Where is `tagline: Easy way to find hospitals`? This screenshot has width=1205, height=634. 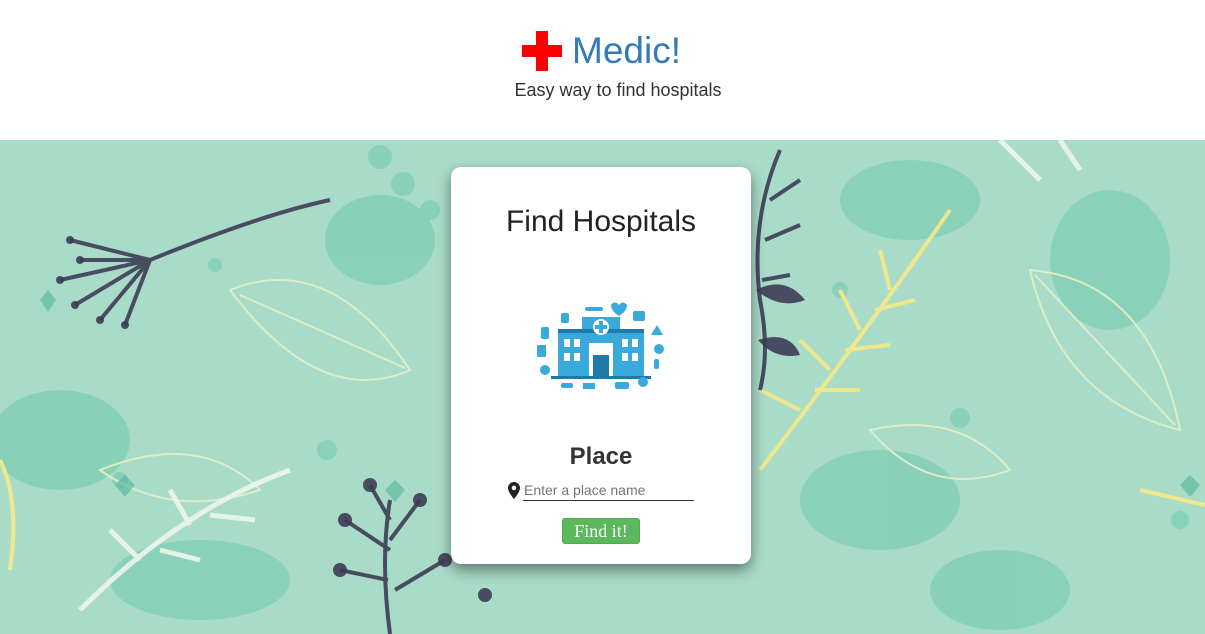
tagline: Easy way to find hospitals is located at coordinates (618, 90).